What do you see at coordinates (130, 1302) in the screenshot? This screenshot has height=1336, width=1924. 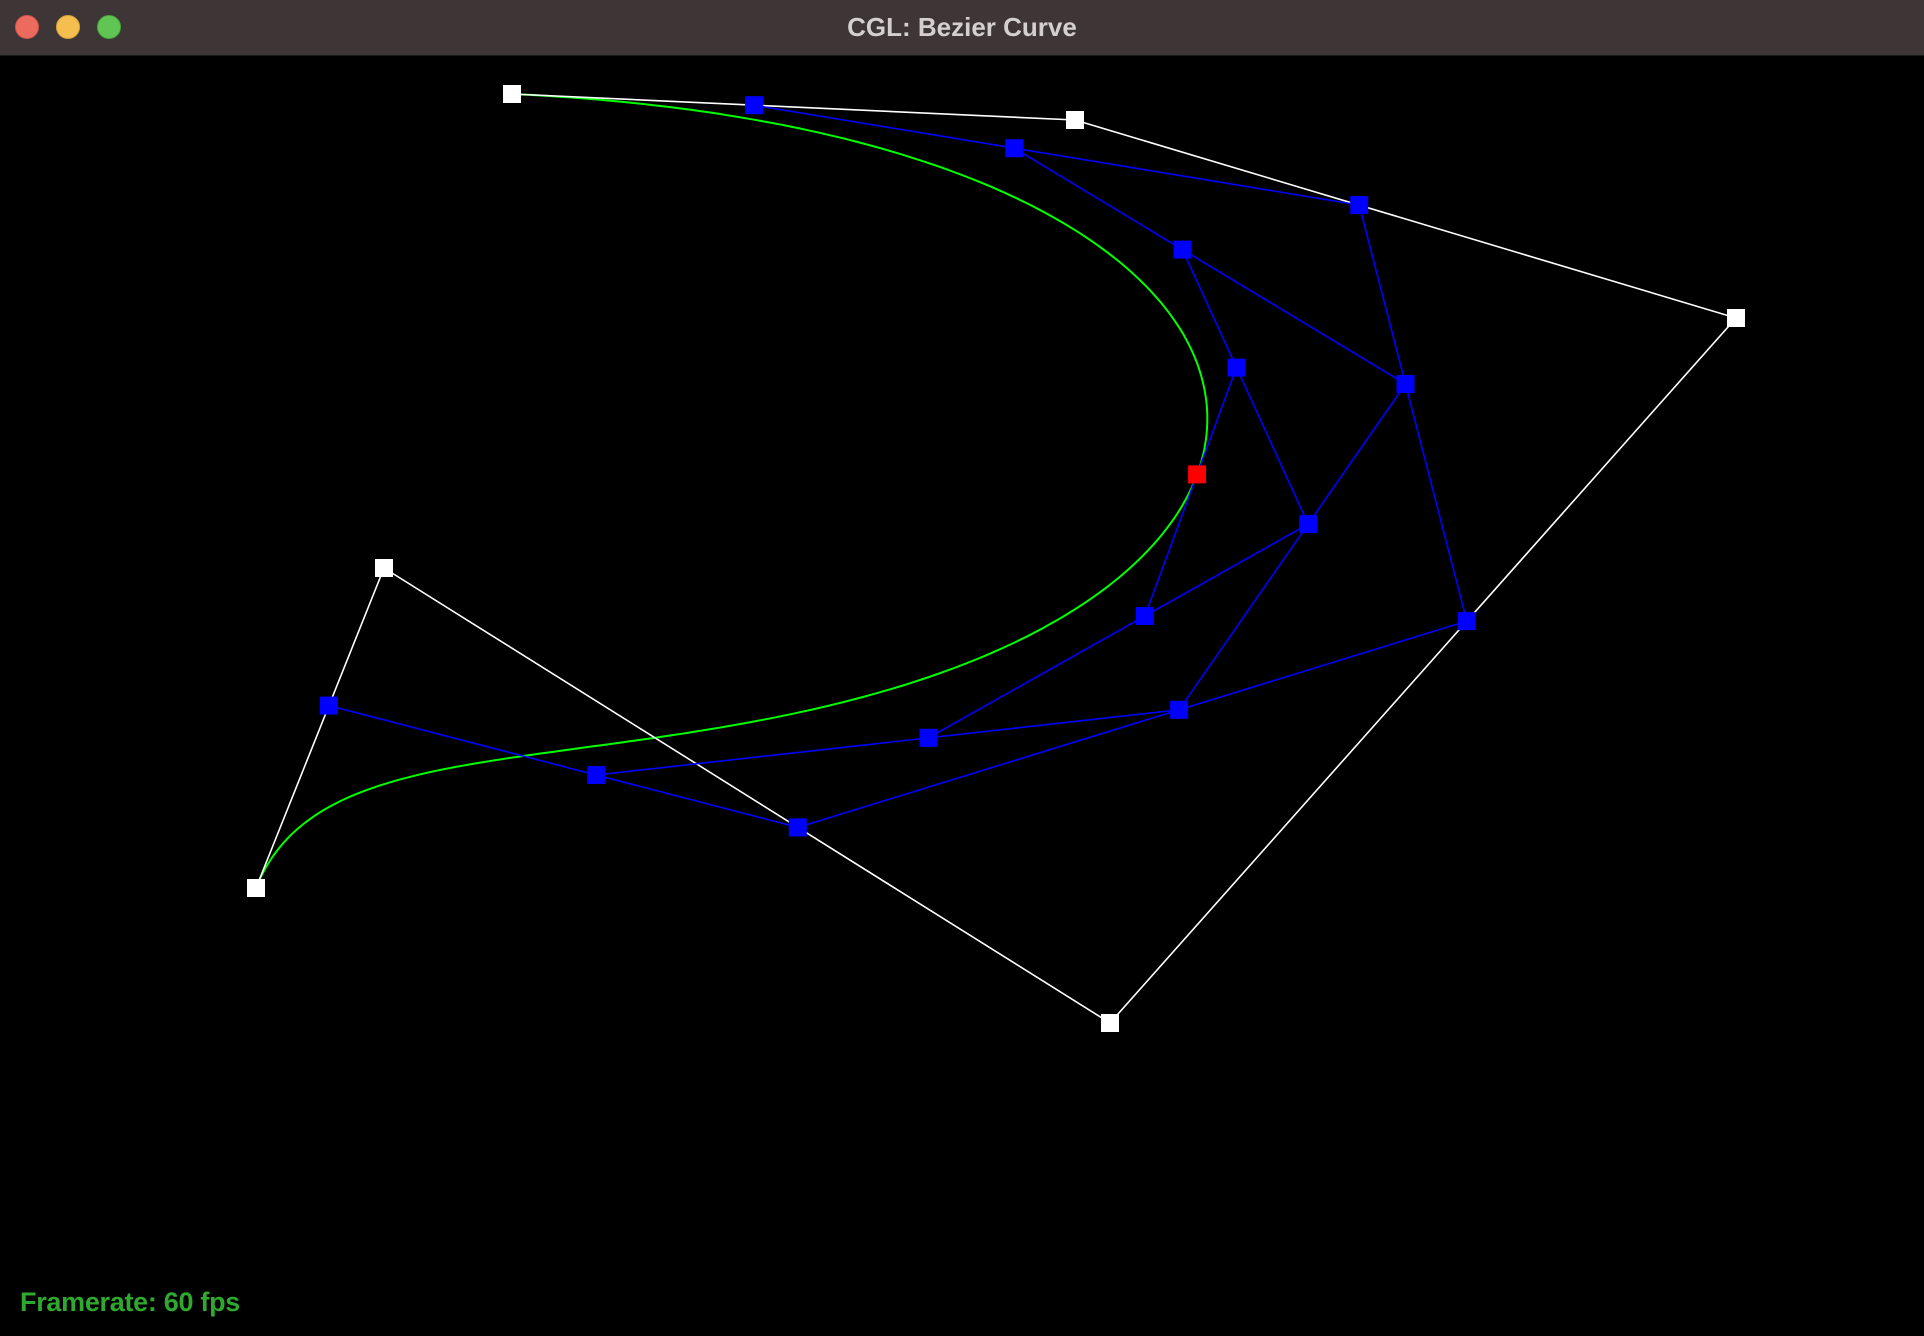 I see `framerate-label: Framerate: 60 fps` at bounding box center [130, 1302].